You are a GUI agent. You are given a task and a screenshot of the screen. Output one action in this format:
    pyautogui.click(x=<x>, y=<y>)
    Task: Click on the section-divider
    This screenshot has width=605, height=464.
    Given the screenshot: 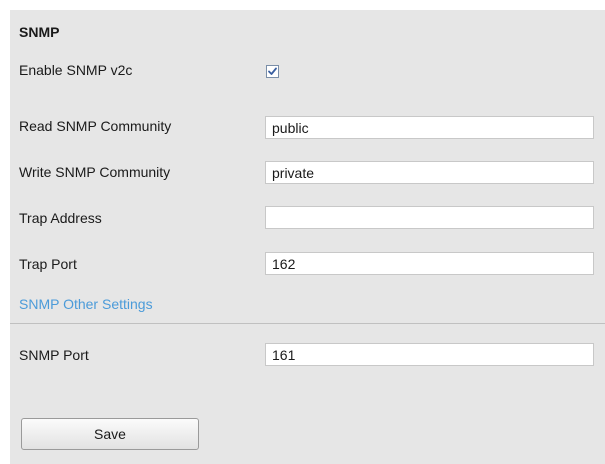 What is the action you would take?
    pyautogui.click(x=307, y=323)
    